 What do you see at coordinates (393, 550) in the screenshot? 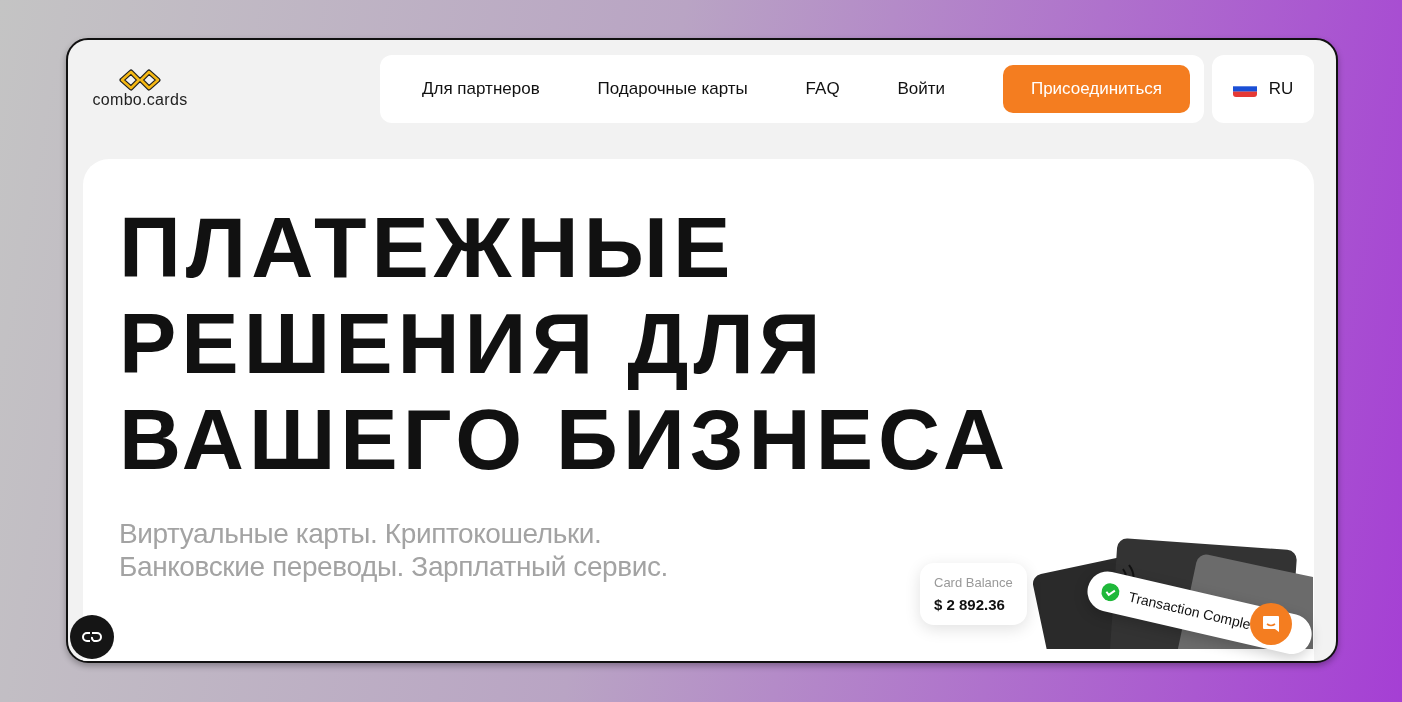
I see `hero-subtitle: Виртуальные карты. Криптокошельки. Банковские переводы. Зарплатный сервис.` at bounding box center [393, 550].